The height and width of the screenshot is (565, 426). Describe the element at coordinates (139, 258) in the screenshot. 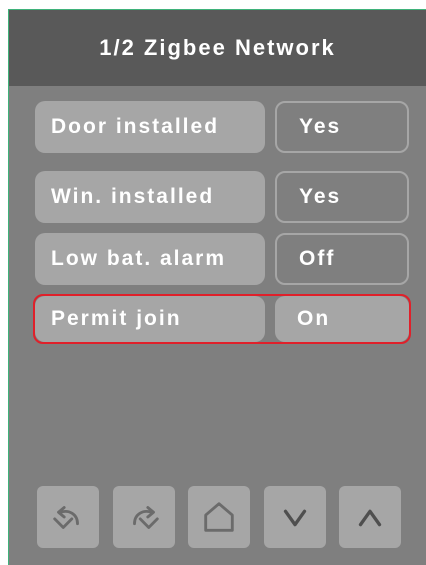

I see `setting-label: Low bat. alarm` at that location.